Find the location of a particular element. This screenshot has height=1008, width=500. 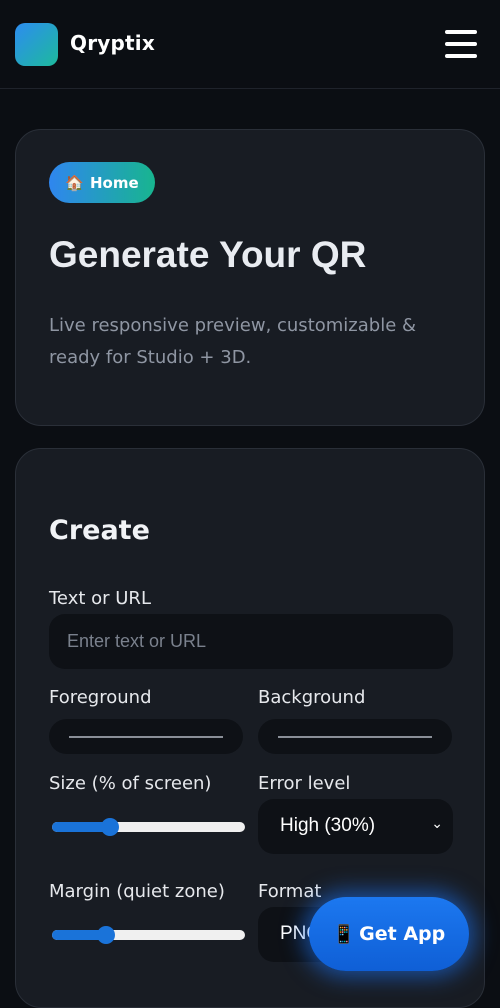

foreground-swatch is located at coordinates (146, 737).